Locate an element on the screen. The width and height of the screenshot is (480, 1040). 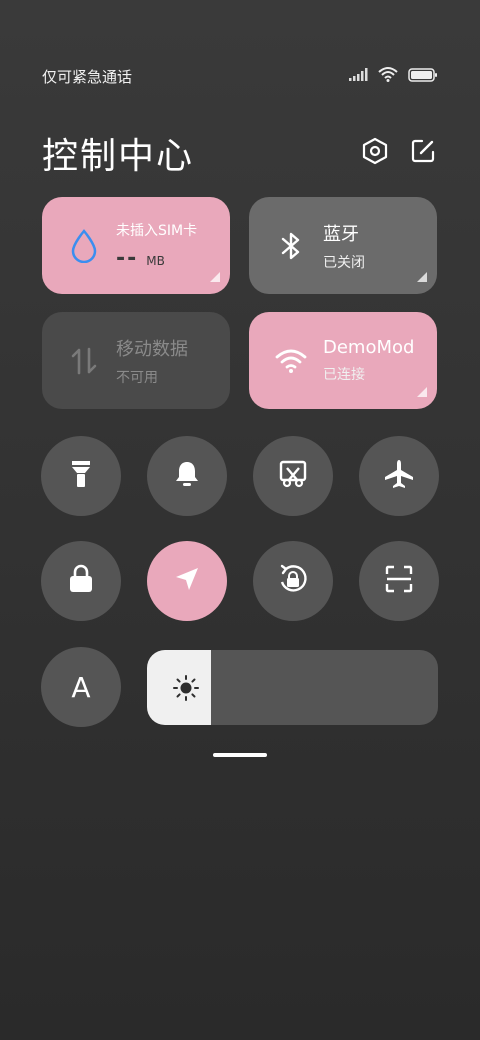
wifi-network-name: DemoMod is located at coordinates (369, 347).